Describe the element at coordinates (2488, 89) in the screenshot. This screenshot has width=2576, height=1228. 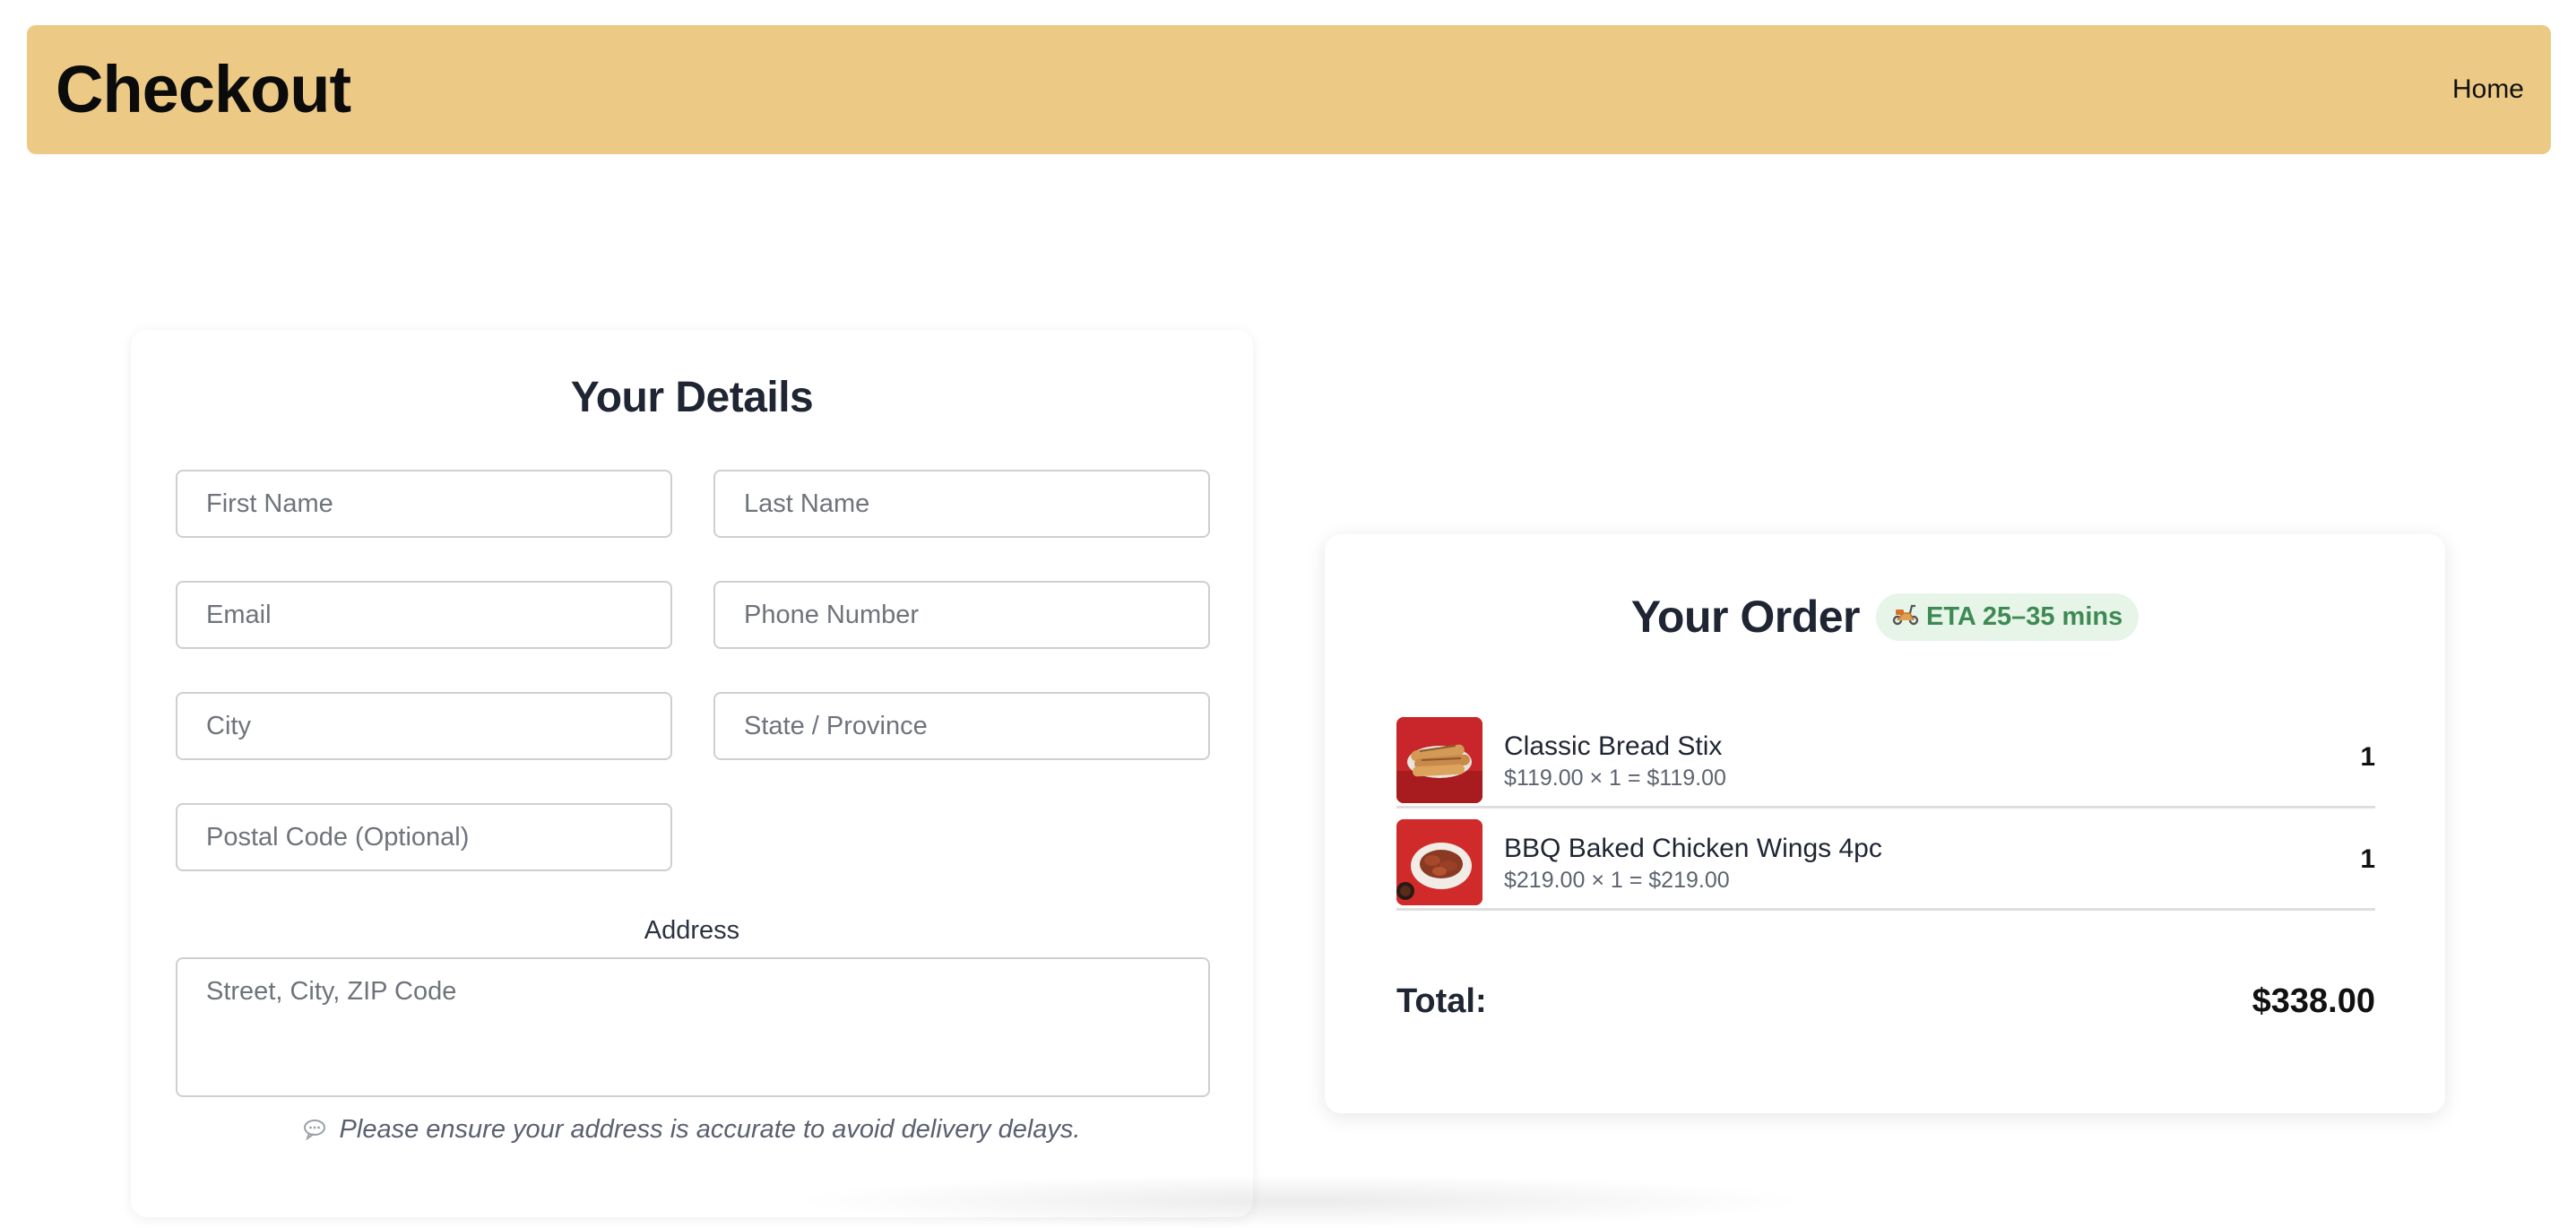
I see `home-link: Home` at that location.